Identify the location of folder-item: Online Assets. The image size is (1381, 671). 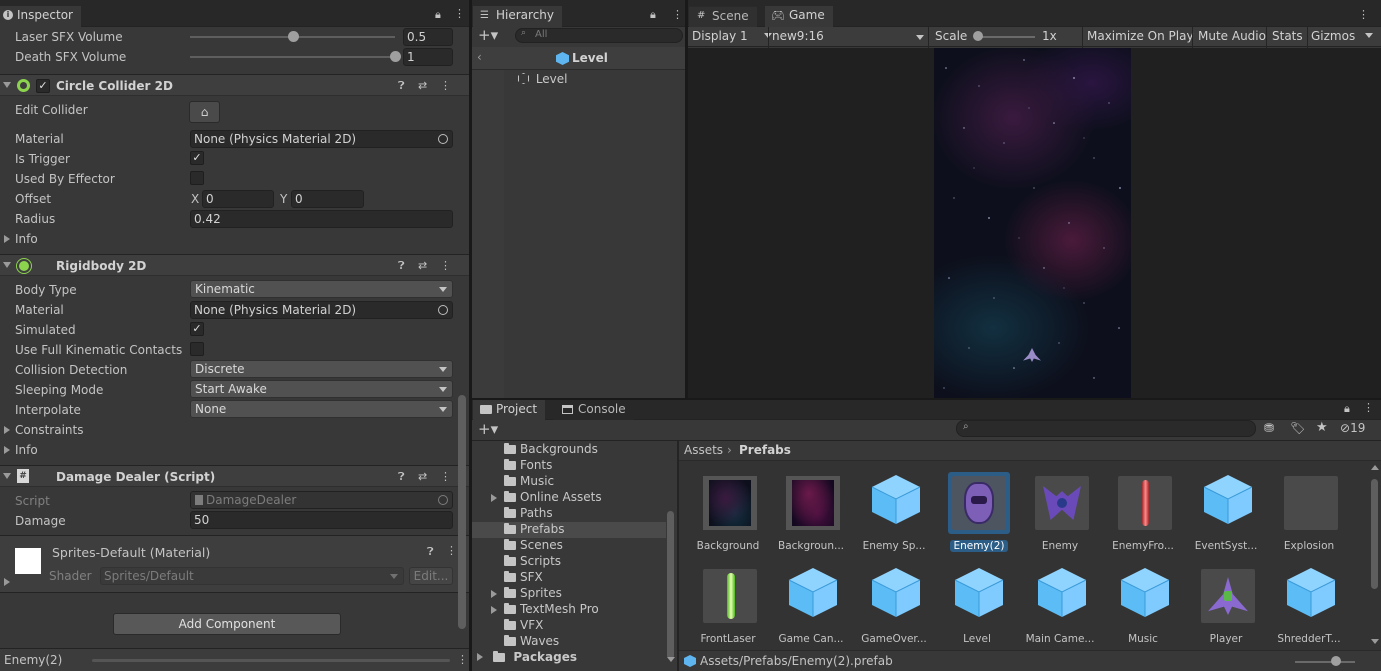
(569, 498).